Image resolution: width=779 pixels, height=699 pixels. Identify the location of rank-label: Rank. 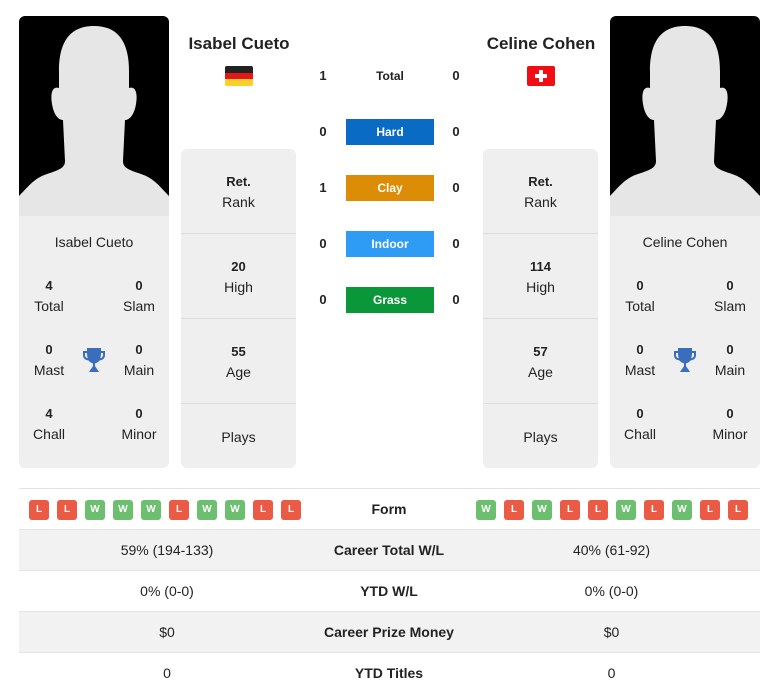
(540, 202).